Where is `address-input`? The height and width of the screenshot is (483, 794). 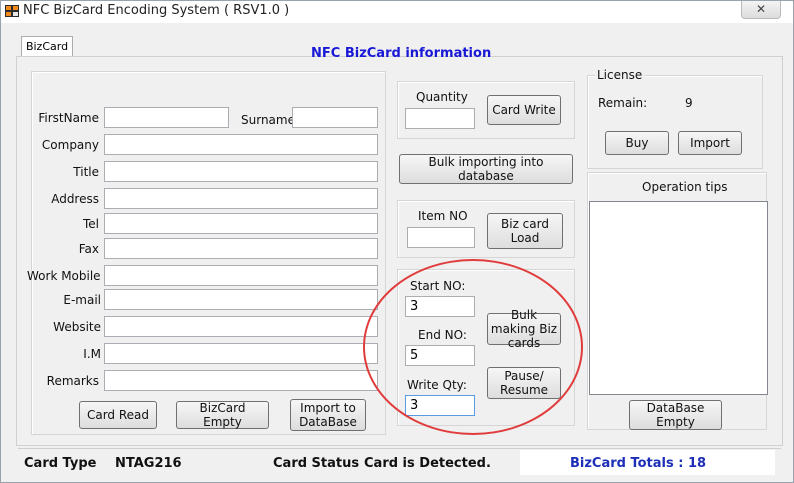
address-input is located at coordinates (241, 198).